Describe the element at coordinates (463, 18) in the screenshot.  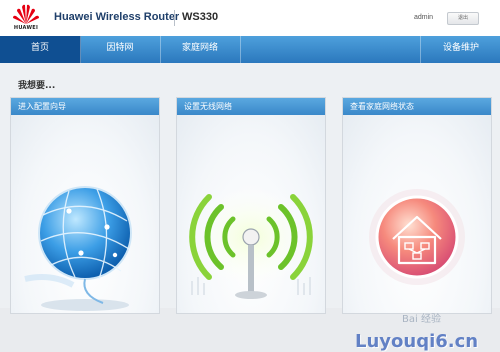
I see `logout-button: 退出` at that location.